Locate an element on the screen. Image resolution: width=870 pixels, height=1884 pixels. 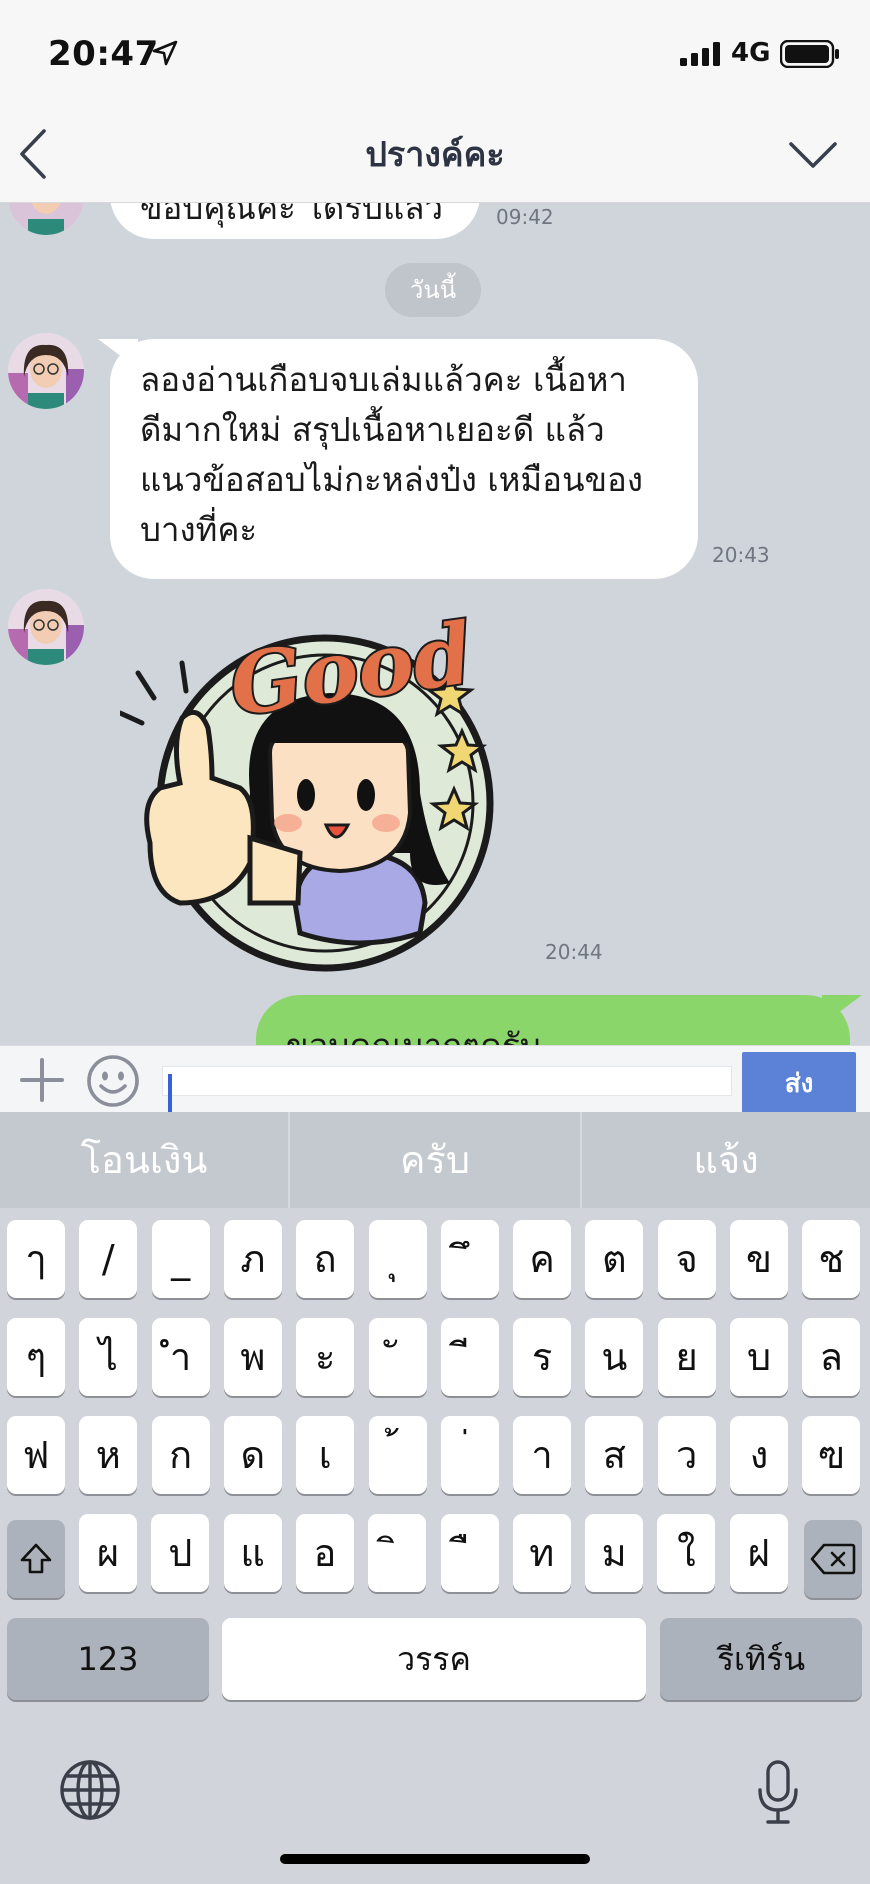
keyboard-key: ห is located at coordinates (108, 1455).